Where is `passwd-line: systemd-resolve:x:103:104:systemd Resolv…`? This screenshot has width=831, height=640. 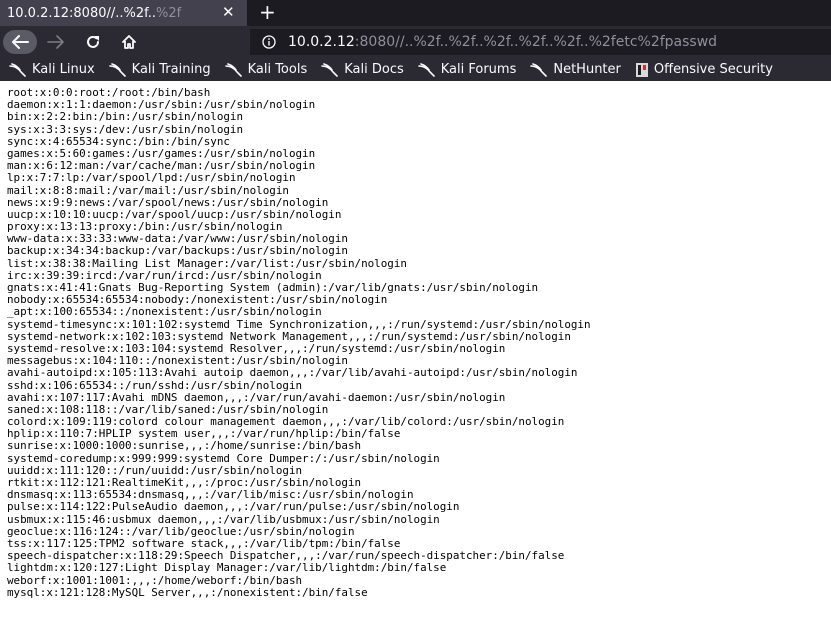
passwd-line: systemd-resolve:x:103:104:systemd Resolv… is located at coordinates (256, 348).